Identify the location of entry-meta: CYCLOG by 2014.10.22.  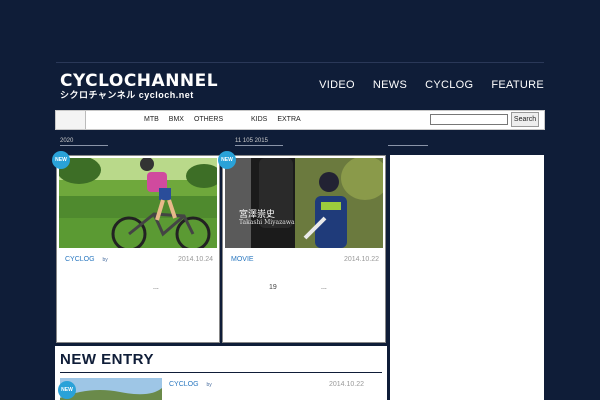
(266, 384).